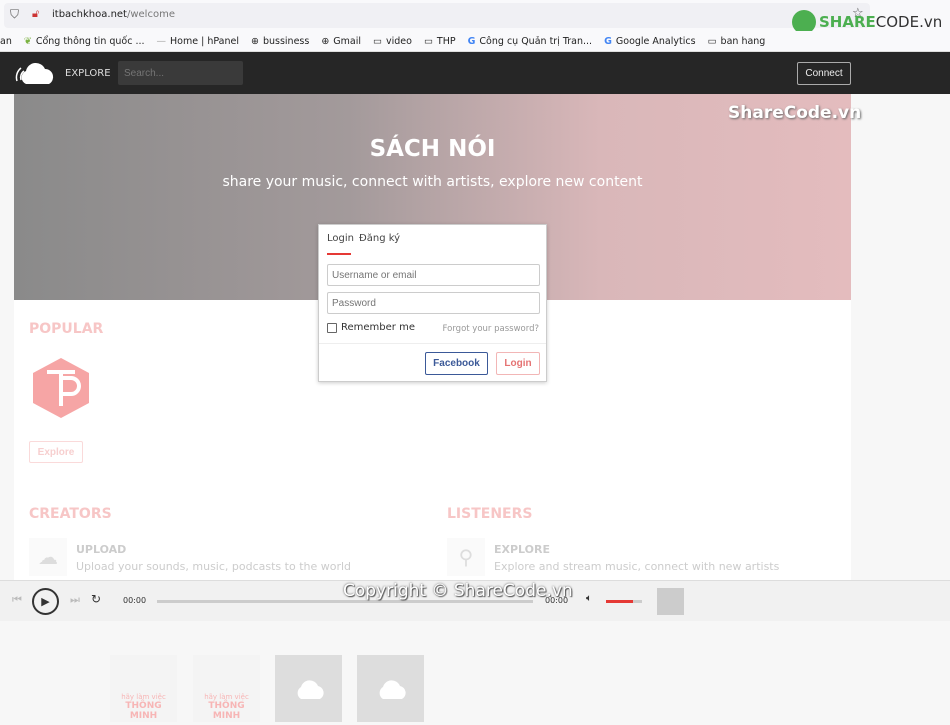  What do you see at coordinates (432, 149) in the screenshot?
I see `hero-title: SÁCH NÓI` at bounding box center [432, 149].